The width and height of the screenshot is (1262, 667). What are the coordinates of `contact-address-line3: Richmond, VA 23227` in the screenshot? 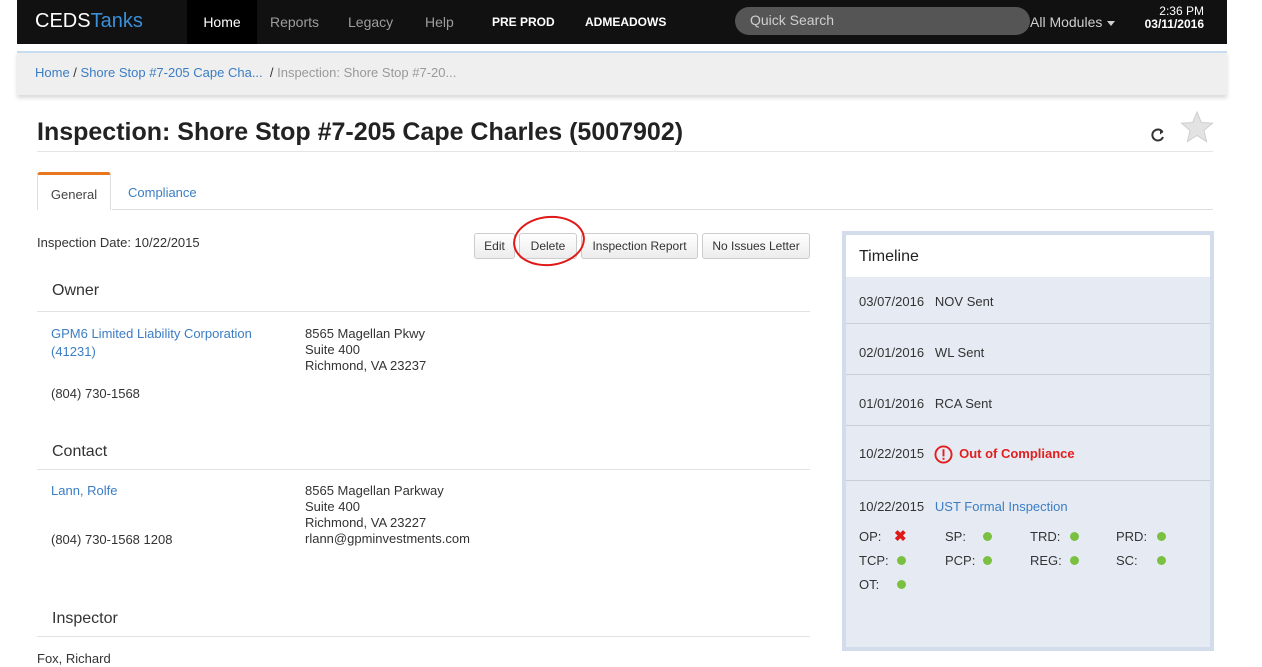 It's located at (366, 522).